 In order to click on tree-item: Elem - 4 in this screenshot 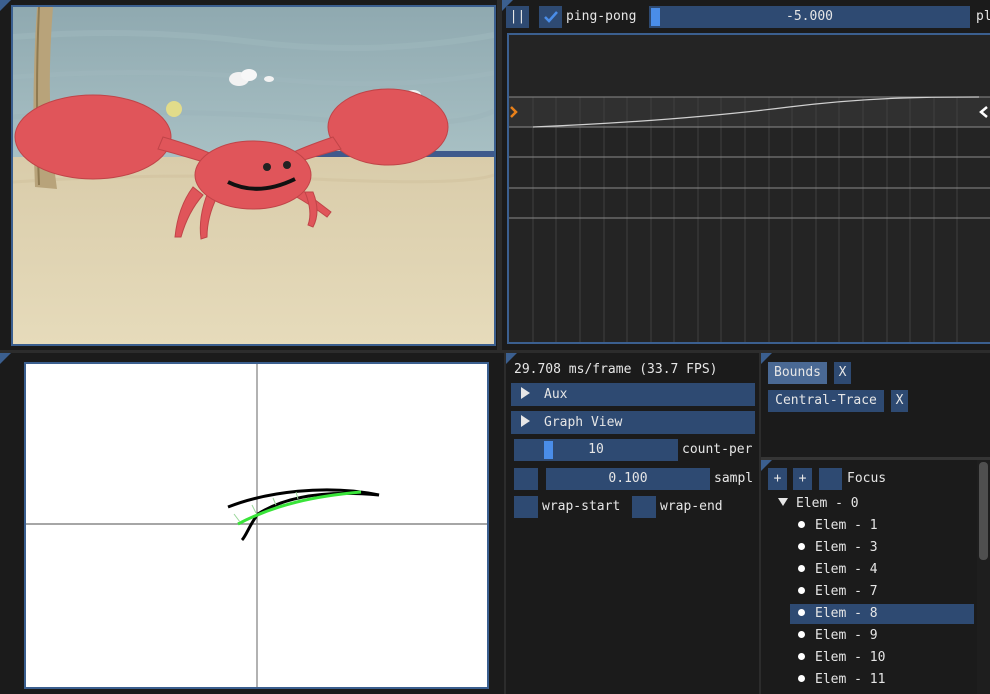, I will do `click(882, 570)`.